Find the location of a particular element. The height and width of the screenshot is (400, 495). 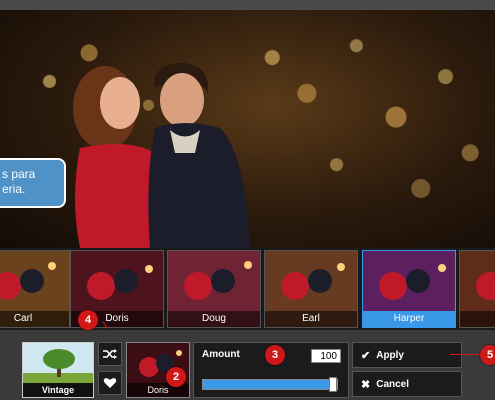

preset-vintage: Vintage is located at coordinates (58, 370).